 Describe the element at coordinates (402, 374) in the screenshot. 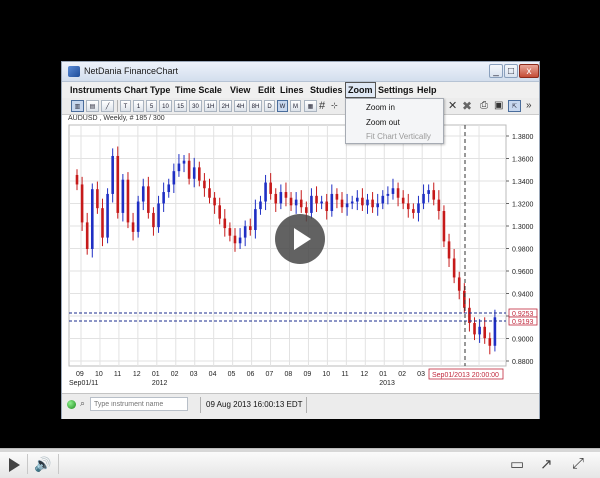

I see `month-tick-label: 02` at that location.